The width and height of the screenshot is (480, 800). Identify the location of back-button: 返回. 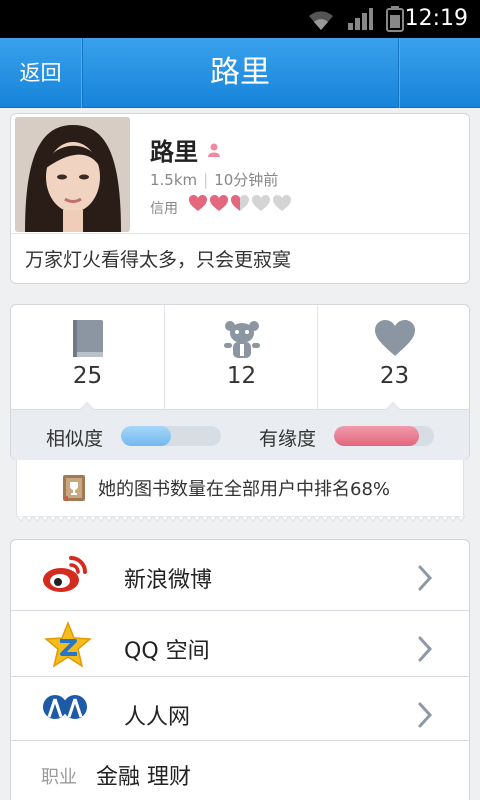
(41, 73).